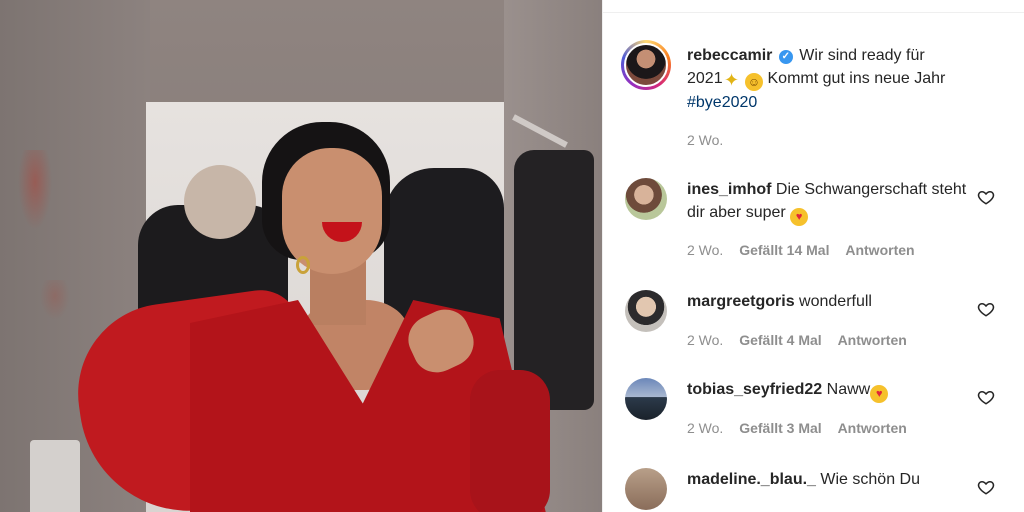 This screenshot has height=512, width=1024. I want to click on sparkle-emoji-icon: ✦, so click(732, 80).